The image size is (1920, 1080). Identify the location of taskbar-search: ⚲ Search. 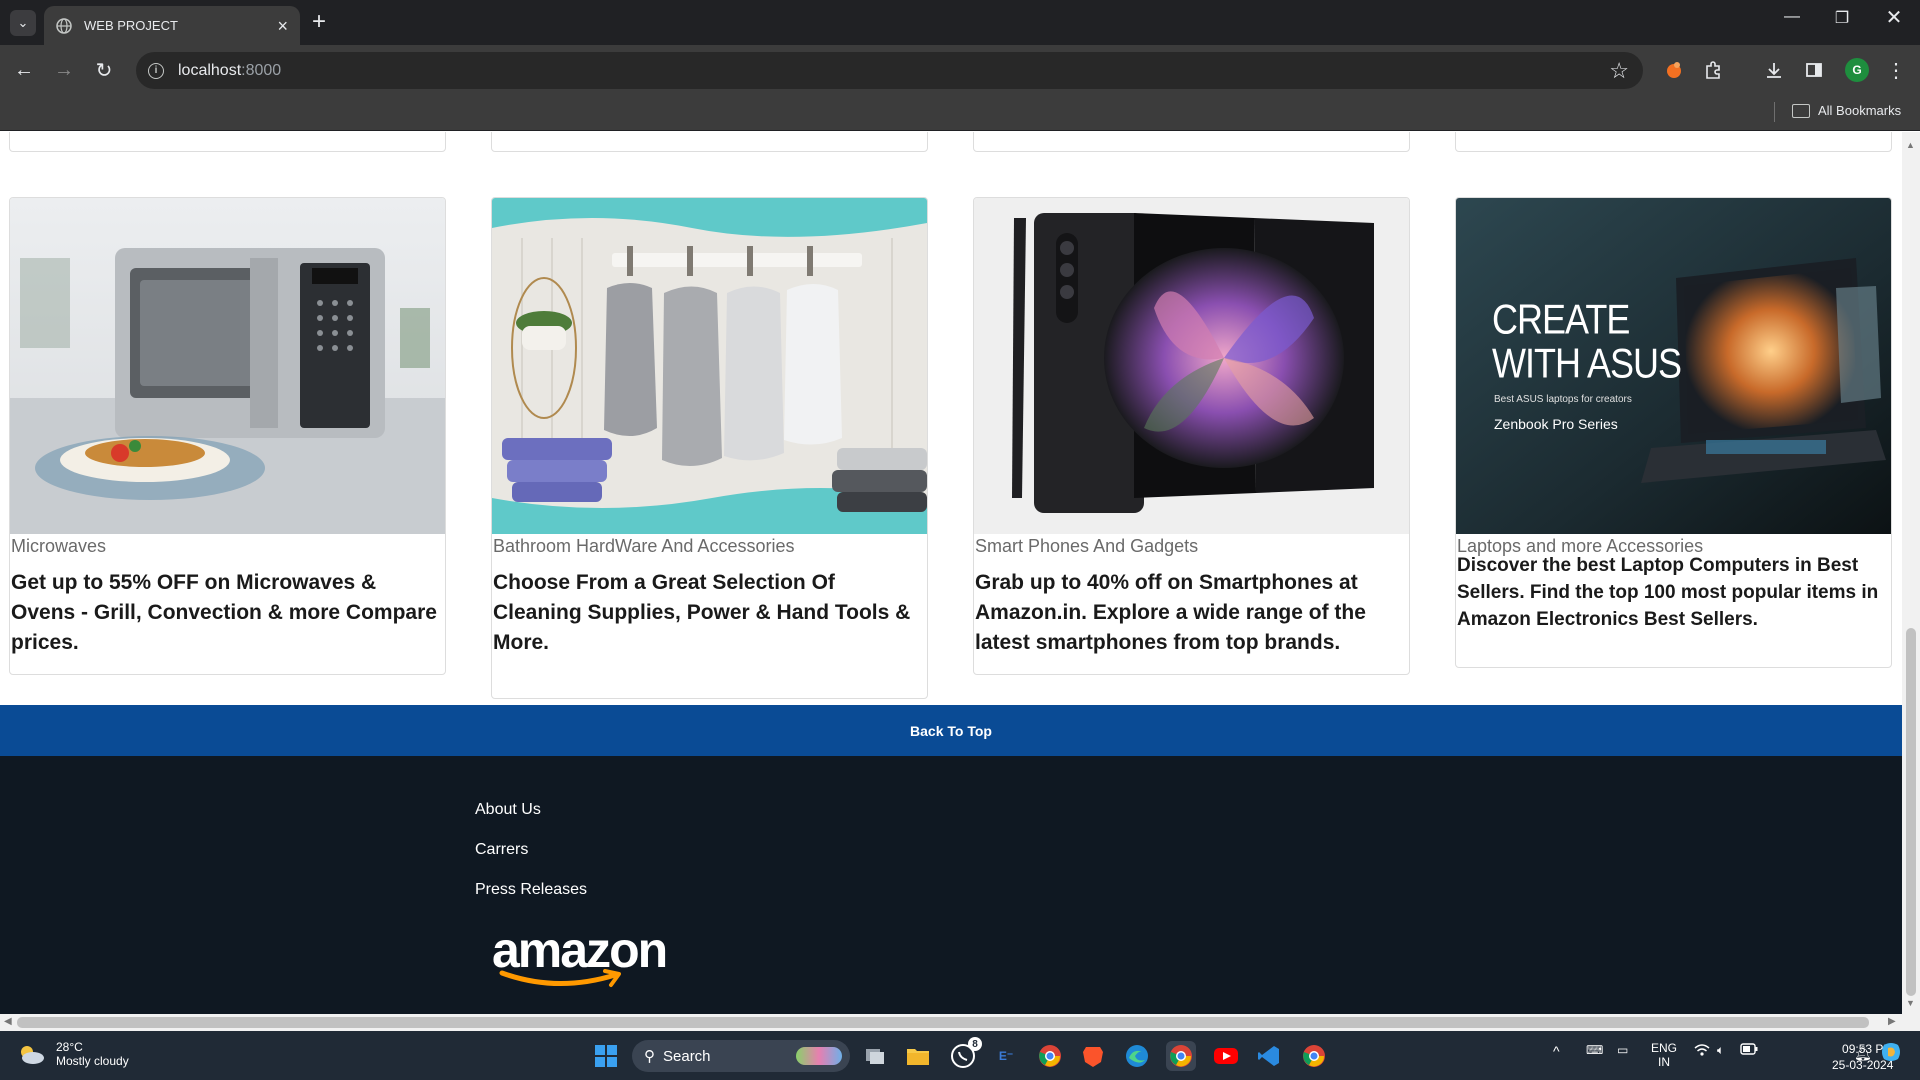
(741, 1056).